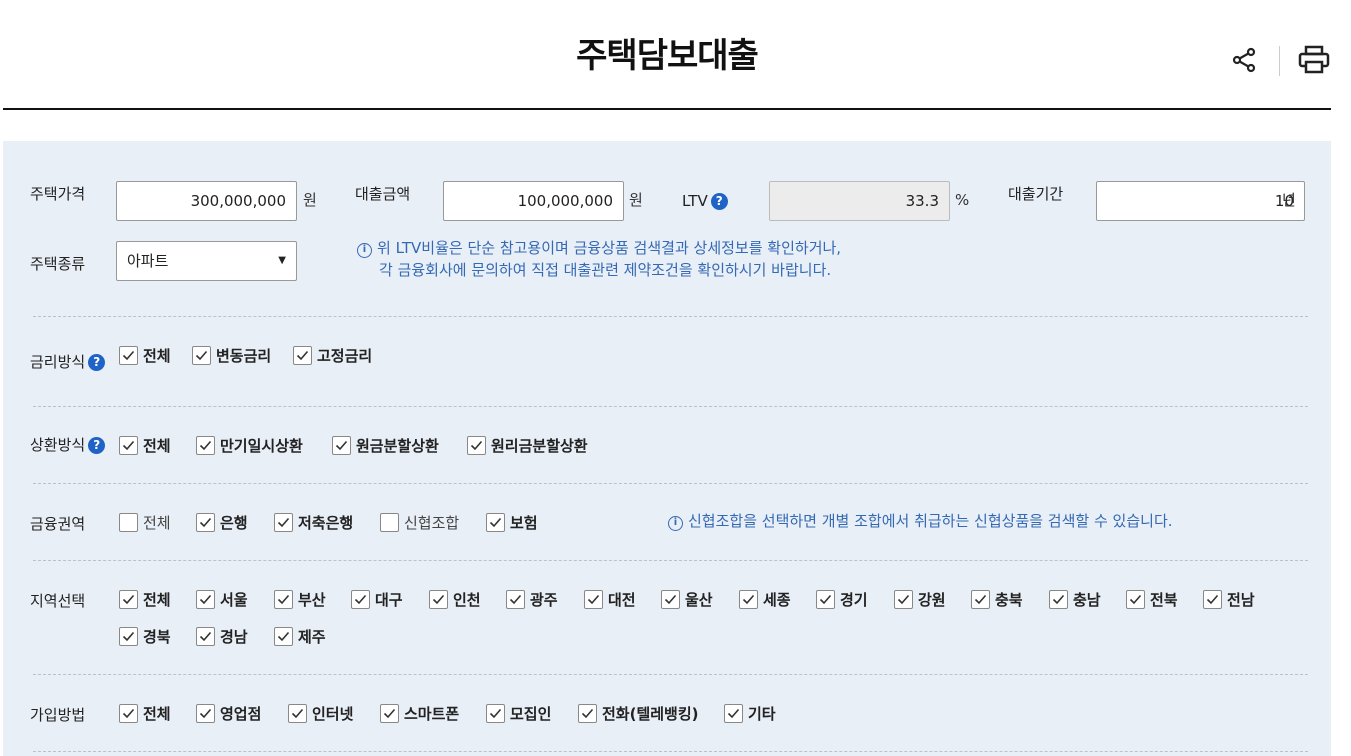 The width and height of the screenshot is (1351, 756). Describe the element at coordinates (1314, 60) in the screenshot. I see `print-icon` at that location.